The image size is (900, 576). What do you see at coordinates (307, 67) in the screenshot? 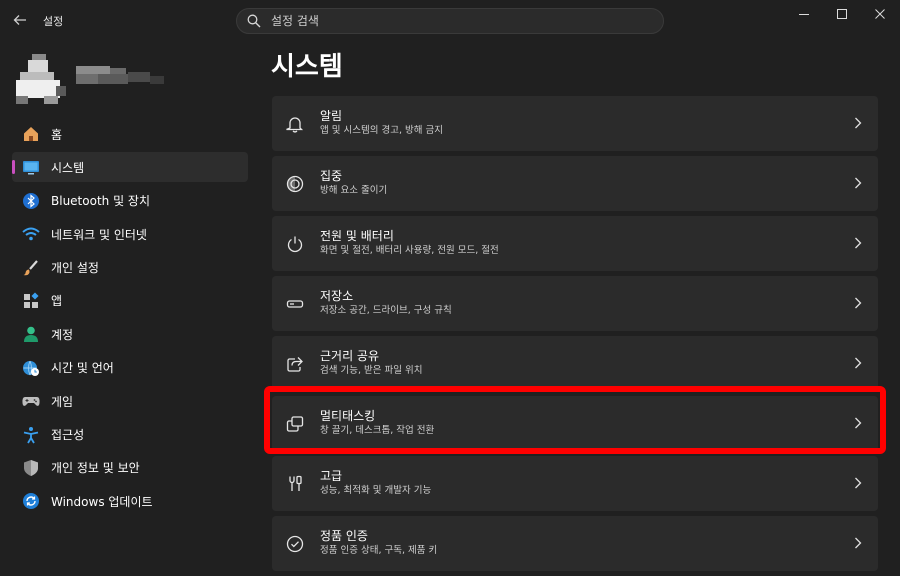
I see `page-title: 시스템` at bounding box center [307, 67].